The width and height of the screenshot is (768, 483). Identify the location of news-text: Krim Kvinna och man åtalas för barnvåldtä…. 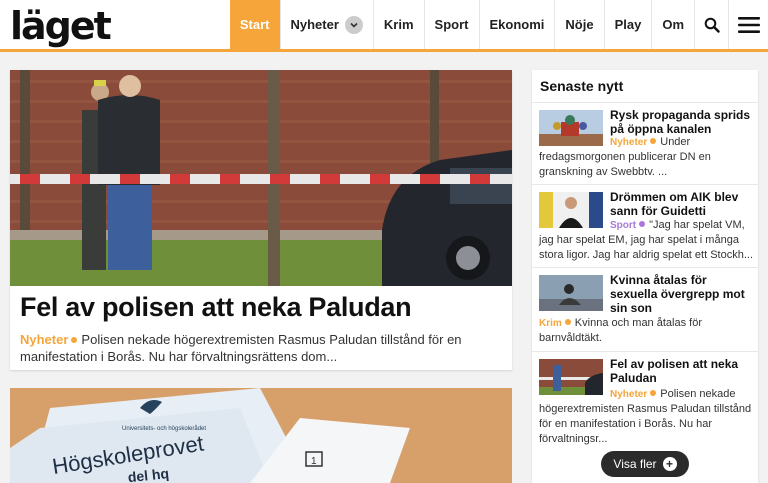
(620, 330).